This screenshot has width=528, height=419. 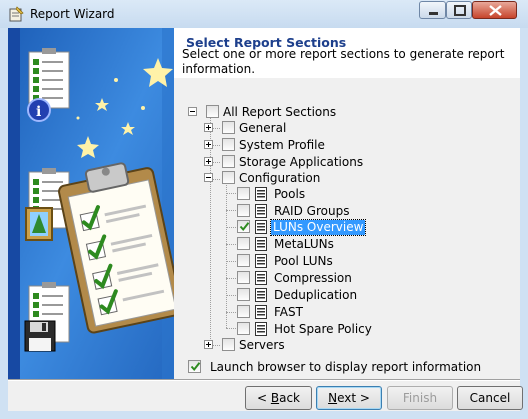 What do you see at coordinates (353, 398) in the screenshot?
I see `next-button-rest: ext >` at bounding box center [353, 398].